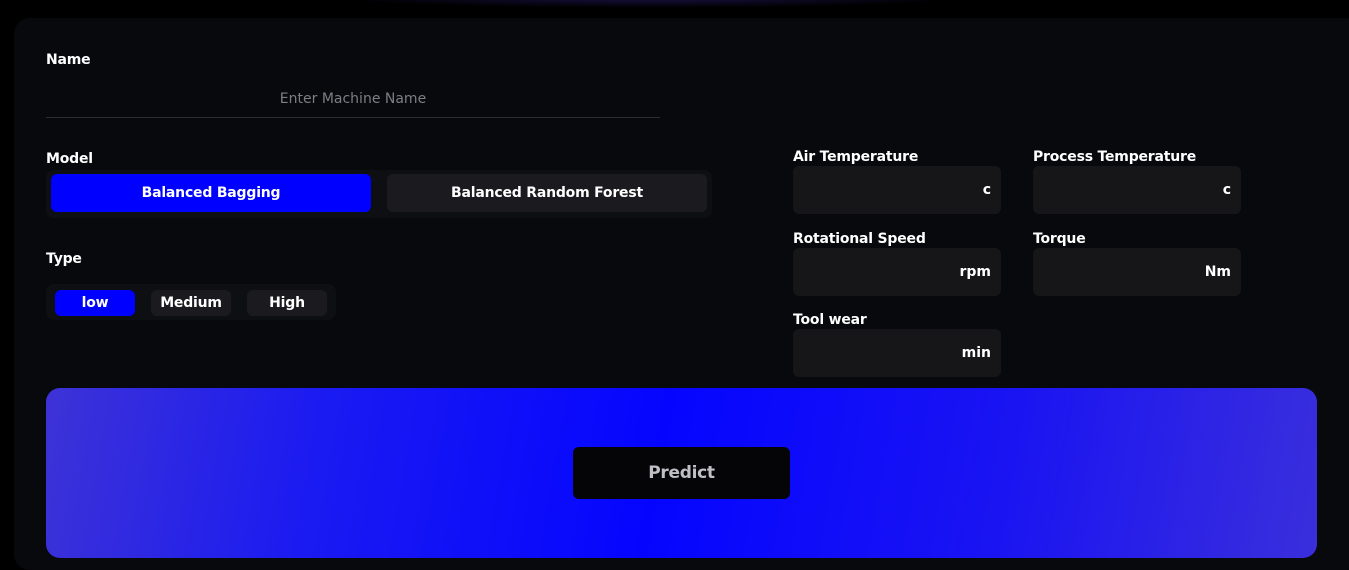  I want to click on rotational-speed-label: Rotational Speed, so click(859, 239).